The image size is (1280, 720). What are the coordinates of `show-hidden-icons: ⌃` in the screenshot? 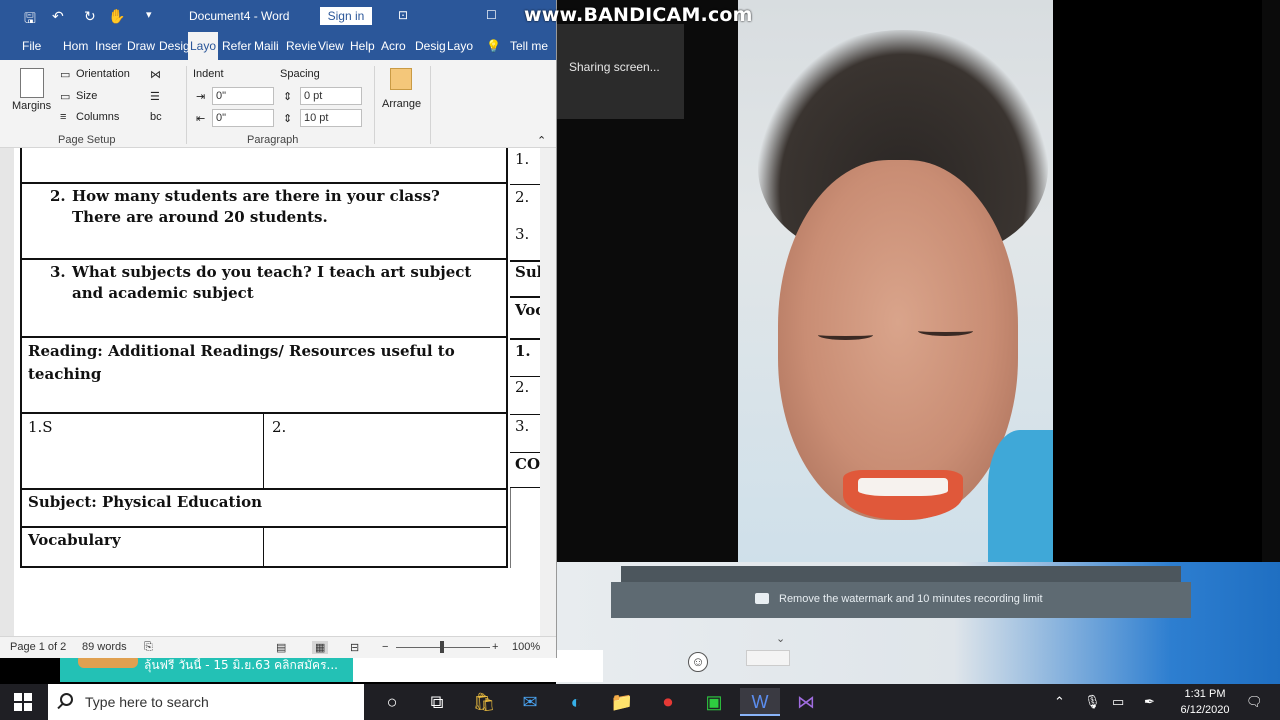 It's located at (1059, 702).